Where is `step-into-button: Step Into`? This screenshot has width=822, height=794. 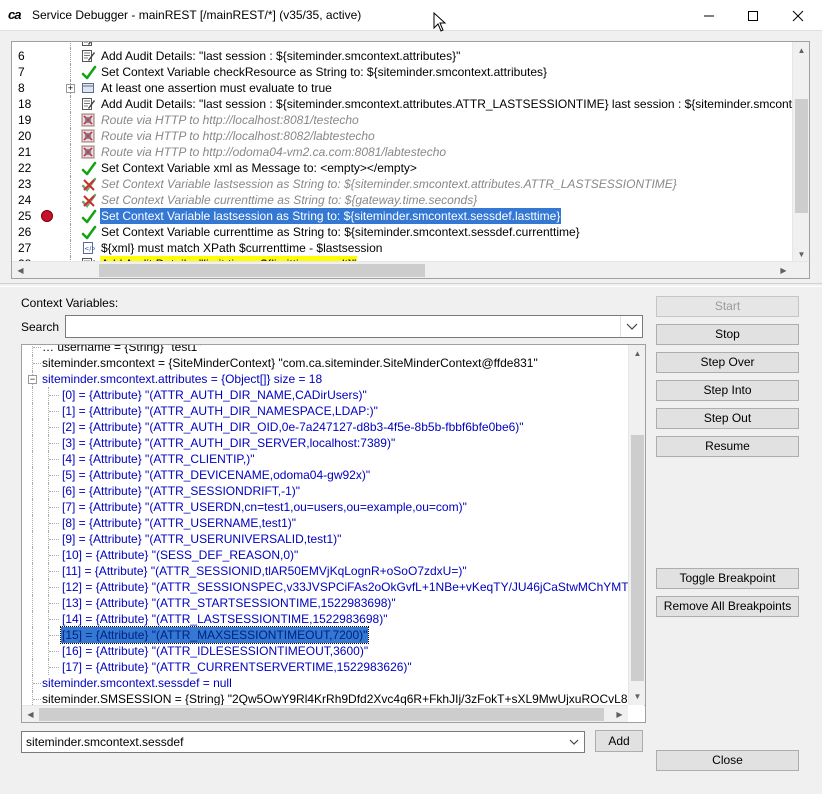 step-into-button: Step Into is located at coordinates (727, 390).